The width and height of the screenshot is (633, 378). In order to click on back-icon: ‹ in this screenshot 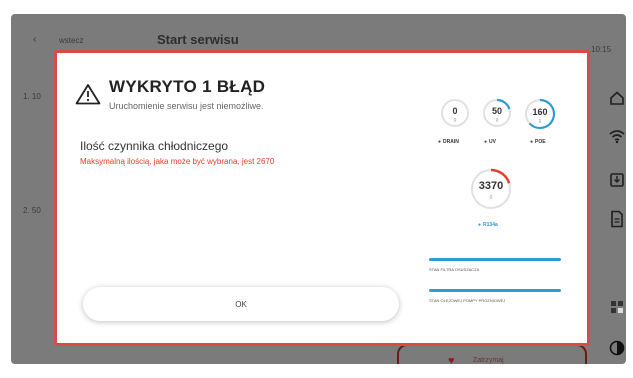, I will do `click(34, 39)`.